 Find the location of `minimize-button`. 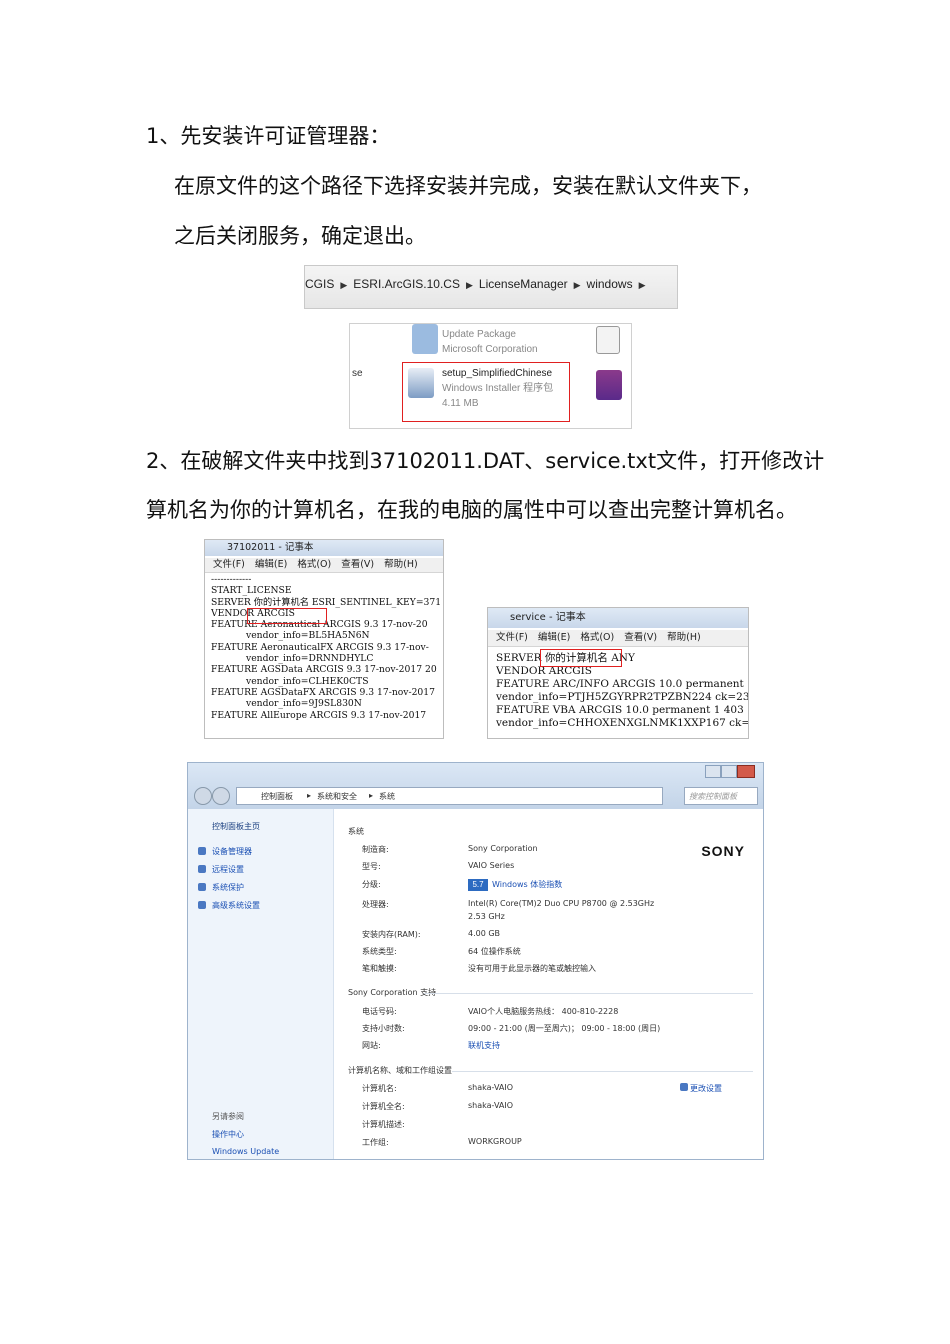

minimize-button is located at coordinates (713, 771).